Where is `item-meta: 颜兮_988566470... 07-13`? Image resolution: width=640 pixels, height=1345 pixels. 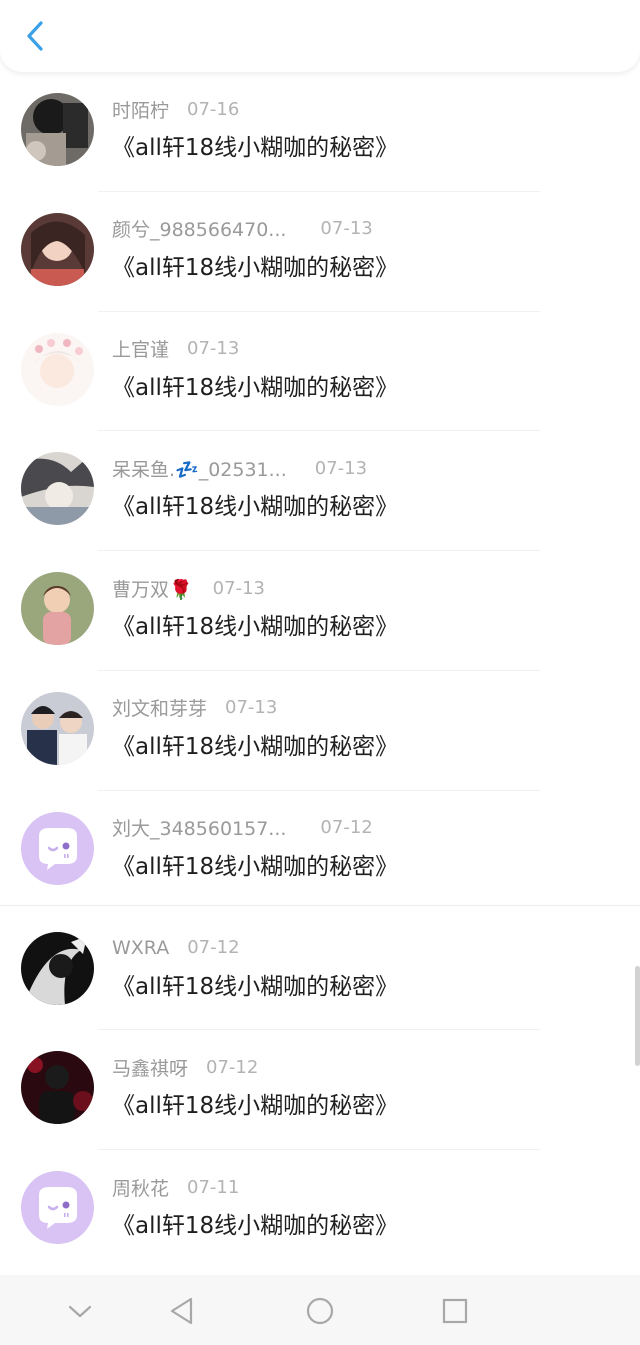 item-meta: 颜兮_988566470... 07-13 is located at coordinates (242, 229).